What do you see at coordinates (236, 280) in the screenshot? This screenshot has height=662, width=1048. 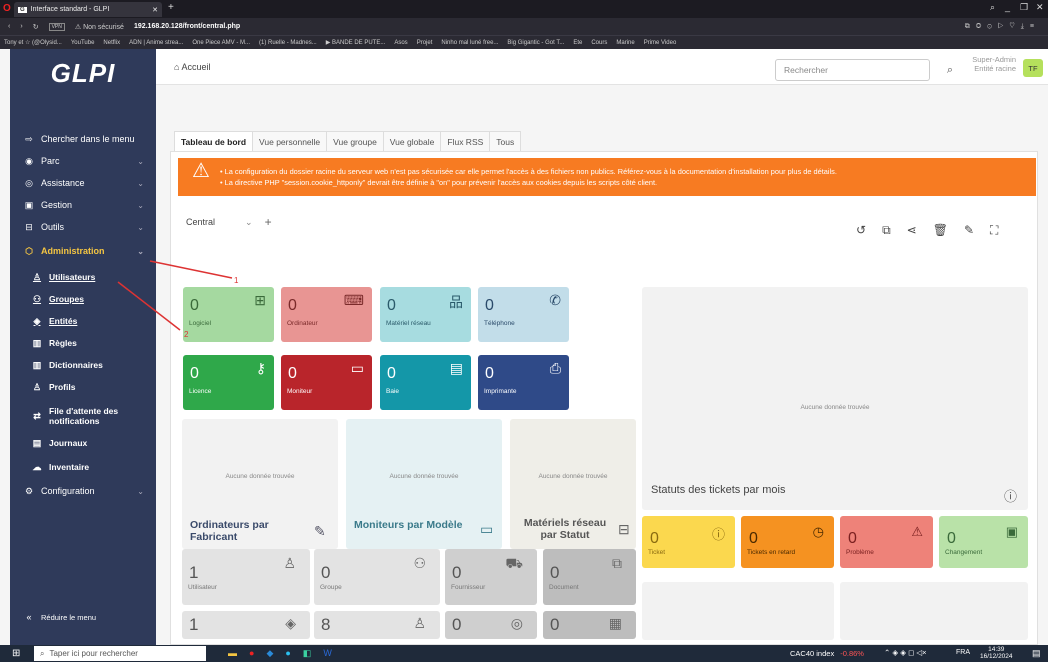 I see `annotation-label-1: 1` at bounding box center [236, 280].